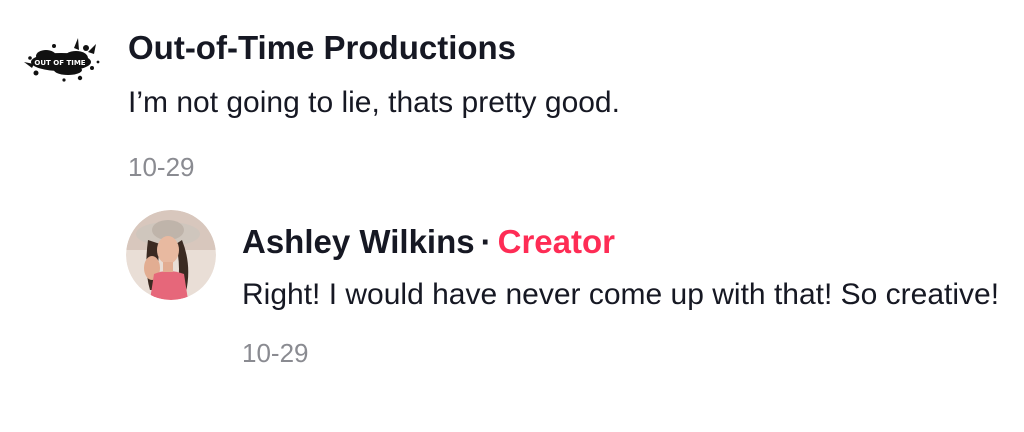 Image resolution: width=1024 pixels, height=432 pixels. What do you see at coordinates (556, 241) in the screenshot?
I see `creator-badge: Creator` at bounding box center [556, 241].